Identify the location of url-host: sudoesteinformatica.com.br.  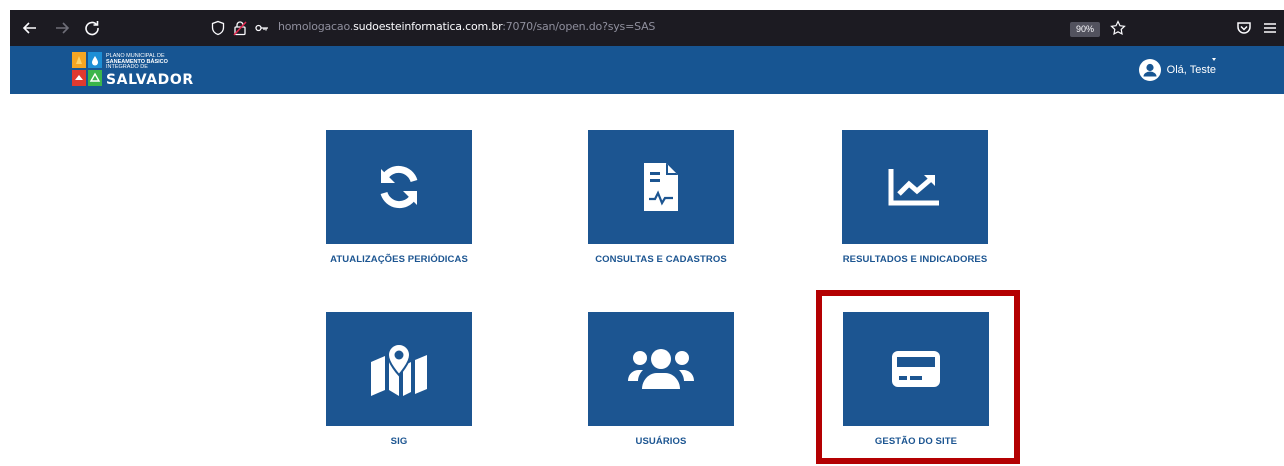
(428, 26).